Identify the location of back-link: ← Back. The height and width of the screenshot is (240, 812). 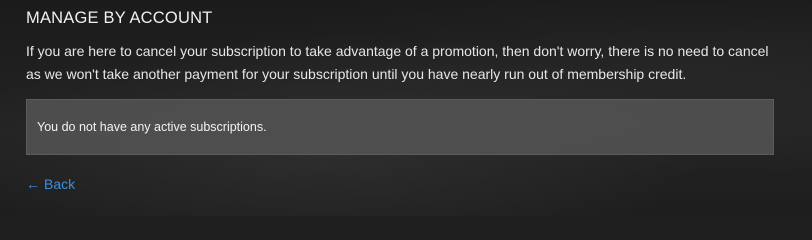
(50, 184).